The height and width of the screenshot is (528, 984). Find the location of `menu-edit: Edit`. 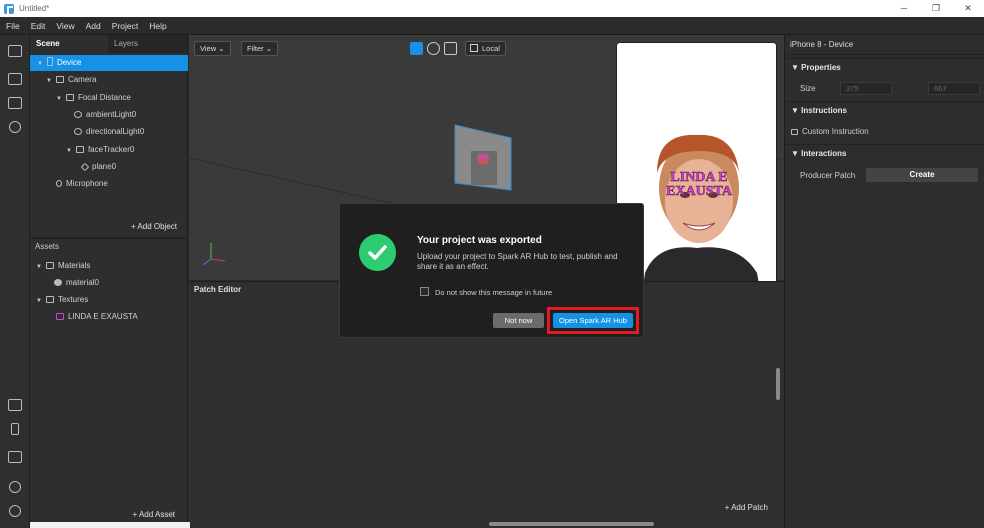

menu-edit: Edit is located at coordinates (38, 26).